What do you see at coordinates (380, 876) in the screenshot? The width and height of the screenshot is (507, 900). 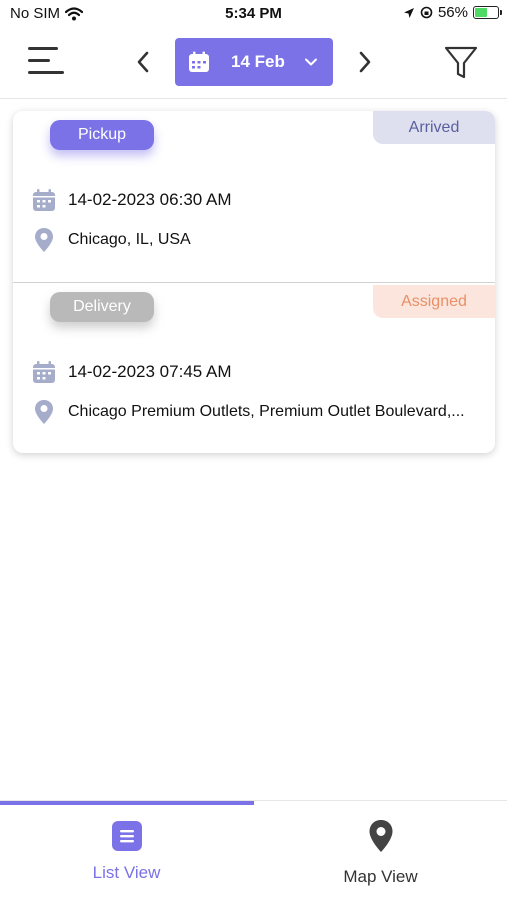 I see `tab-label: Map View` at bounding box center [380, 876].